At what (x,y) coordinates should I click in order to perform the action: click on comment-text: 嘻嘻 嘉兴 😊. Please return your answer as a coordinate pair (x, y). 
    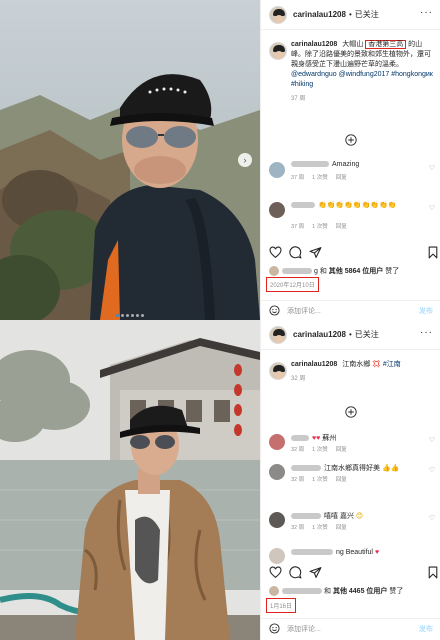
    Looking at the image, I should click on (327, 516).